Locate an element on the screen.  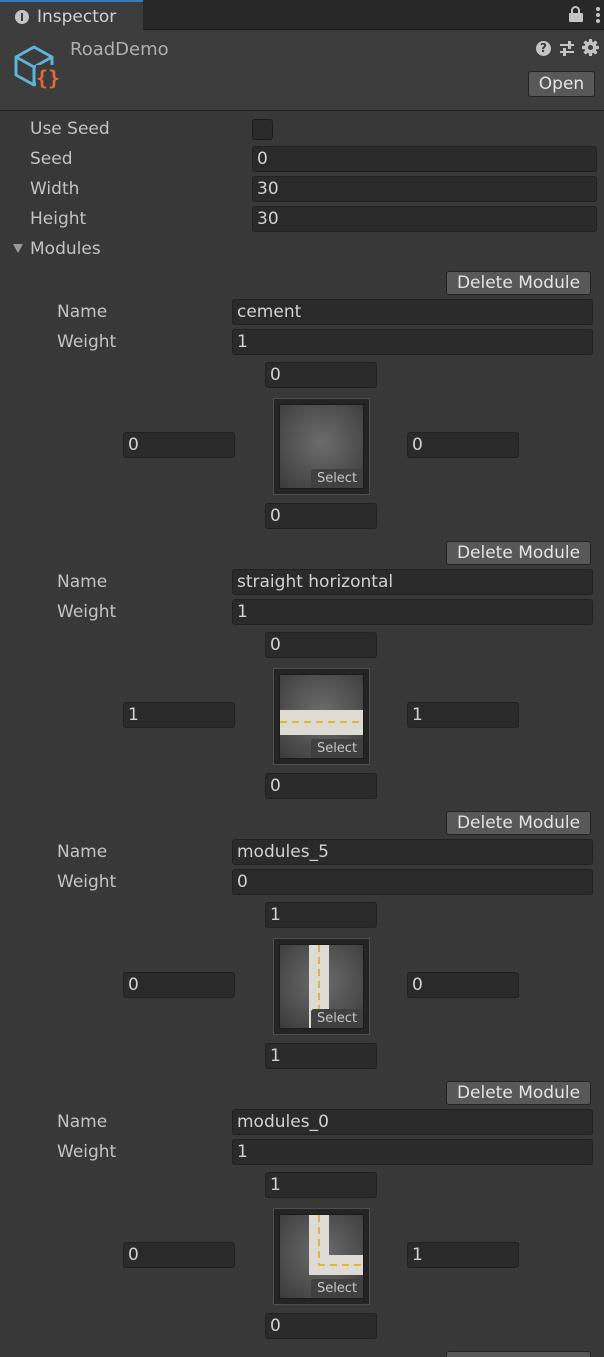
road-vertical-tile-image: Select is located at coordinates (321, 986).